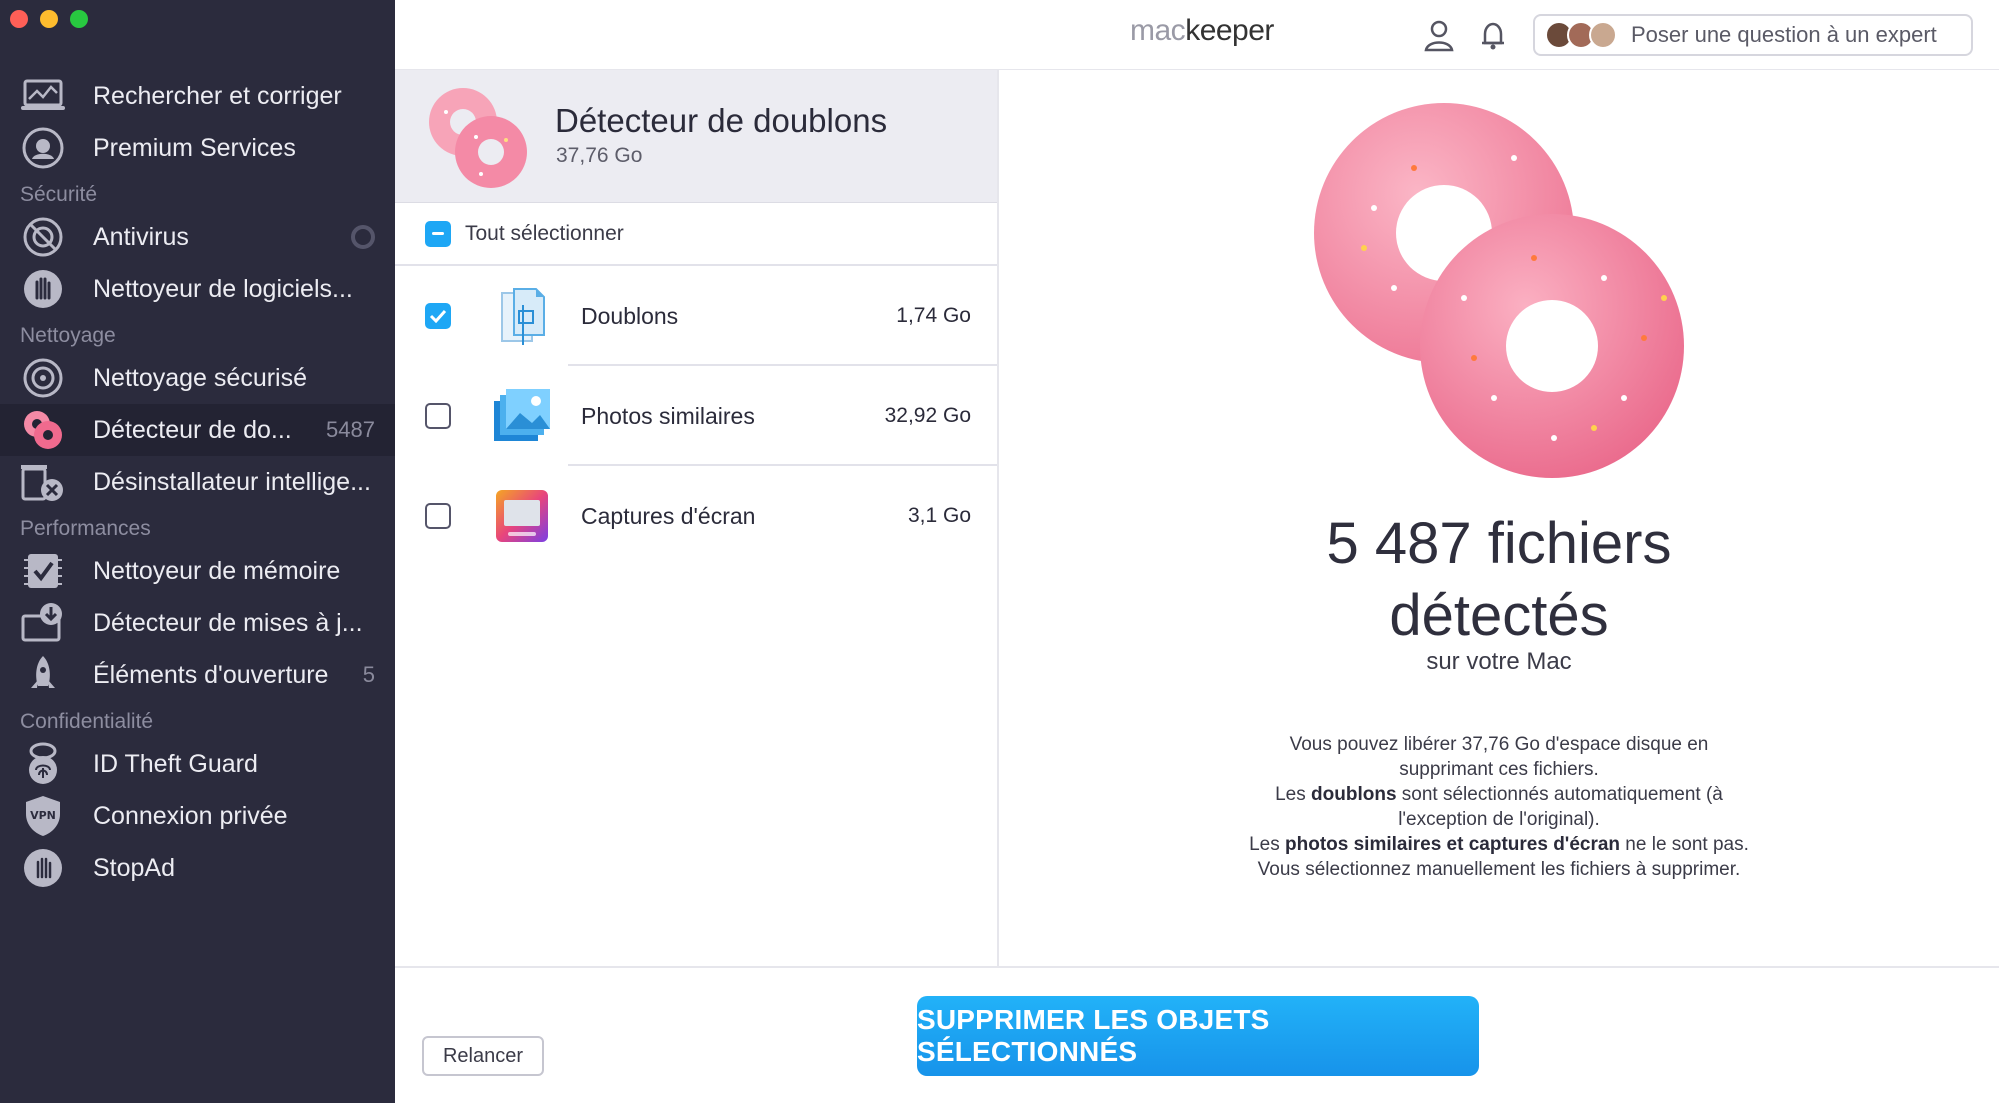 The image size is (1999, 1103). I want to click on category-label: Captures d'écran, so click(668, 515).